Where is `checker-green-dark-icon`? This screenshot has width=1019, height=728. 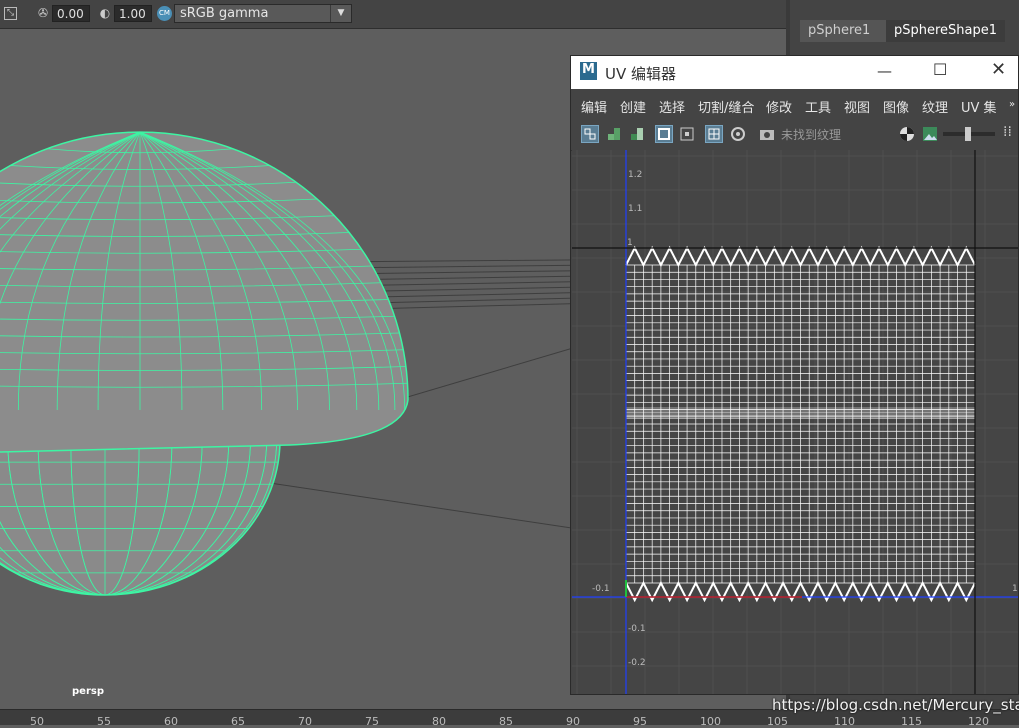 checker-green-dark-icon is located at coordinates (637, 134).